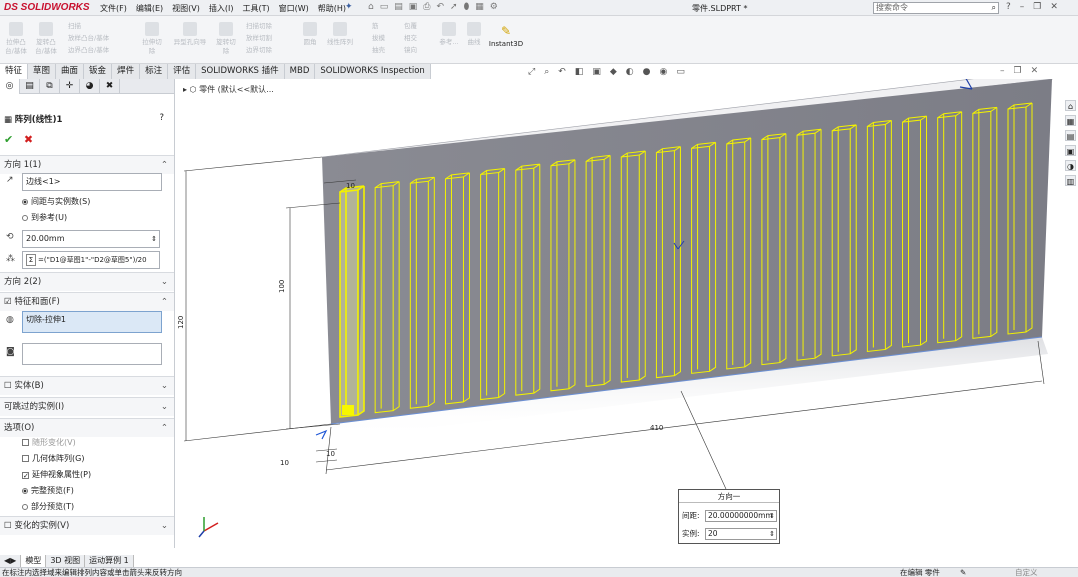  What do you see at coordinates (1070, 180) in the screenshot?
I see `custom-properties-icon: ▥` at bounding box center [1070, 180].